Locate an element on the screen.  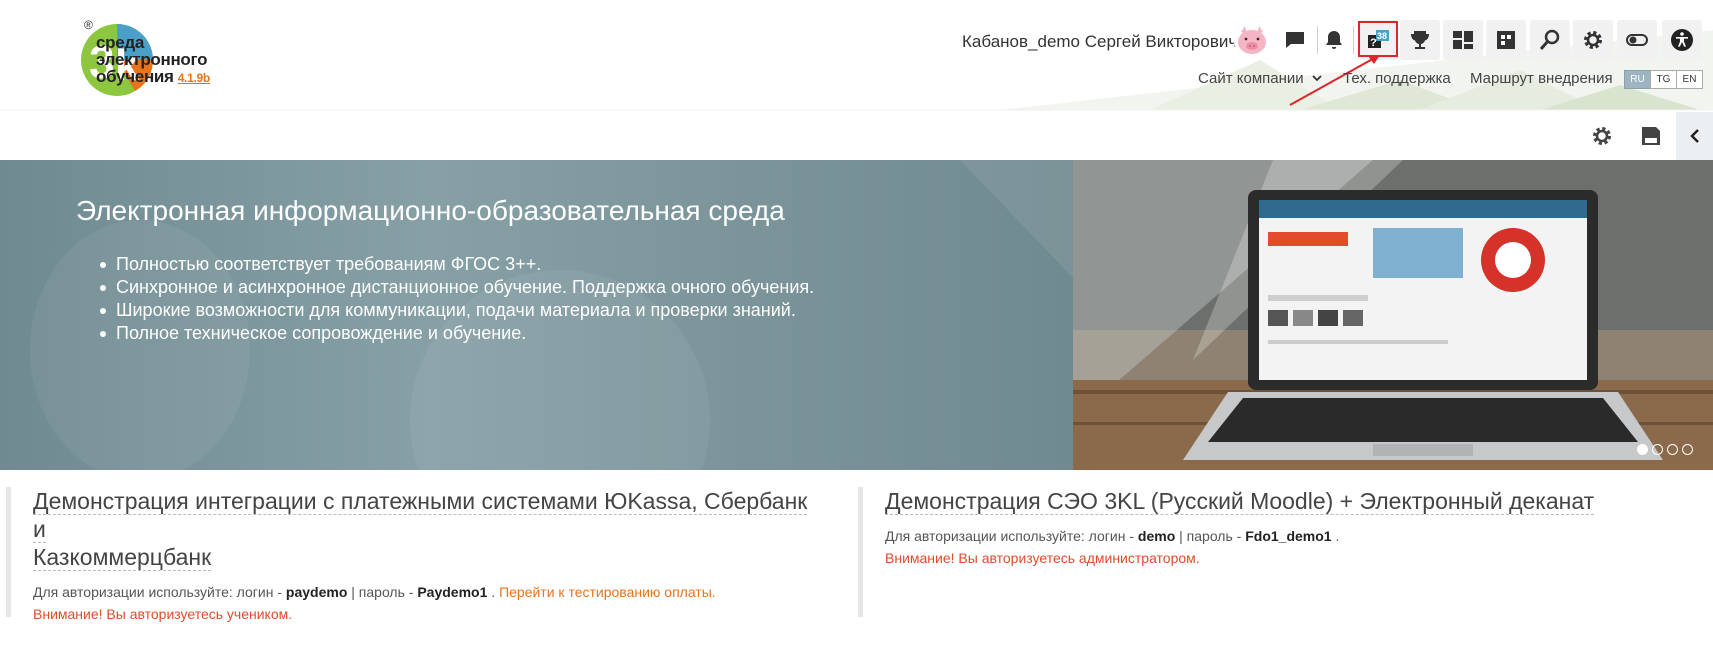
version-link: 4.1.9b is located at coordinates (194, 78).